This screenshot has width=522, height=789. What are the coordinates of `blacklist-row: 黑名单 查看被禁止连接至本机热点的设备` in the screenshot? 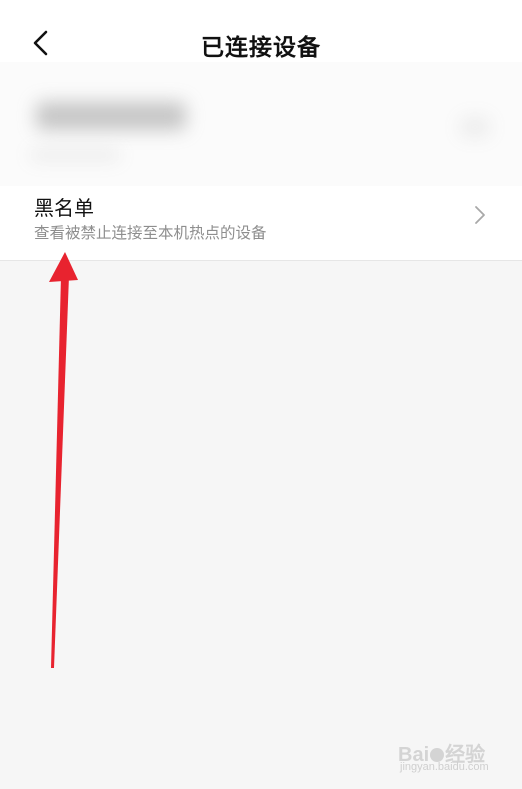 It's located at (261, 223).